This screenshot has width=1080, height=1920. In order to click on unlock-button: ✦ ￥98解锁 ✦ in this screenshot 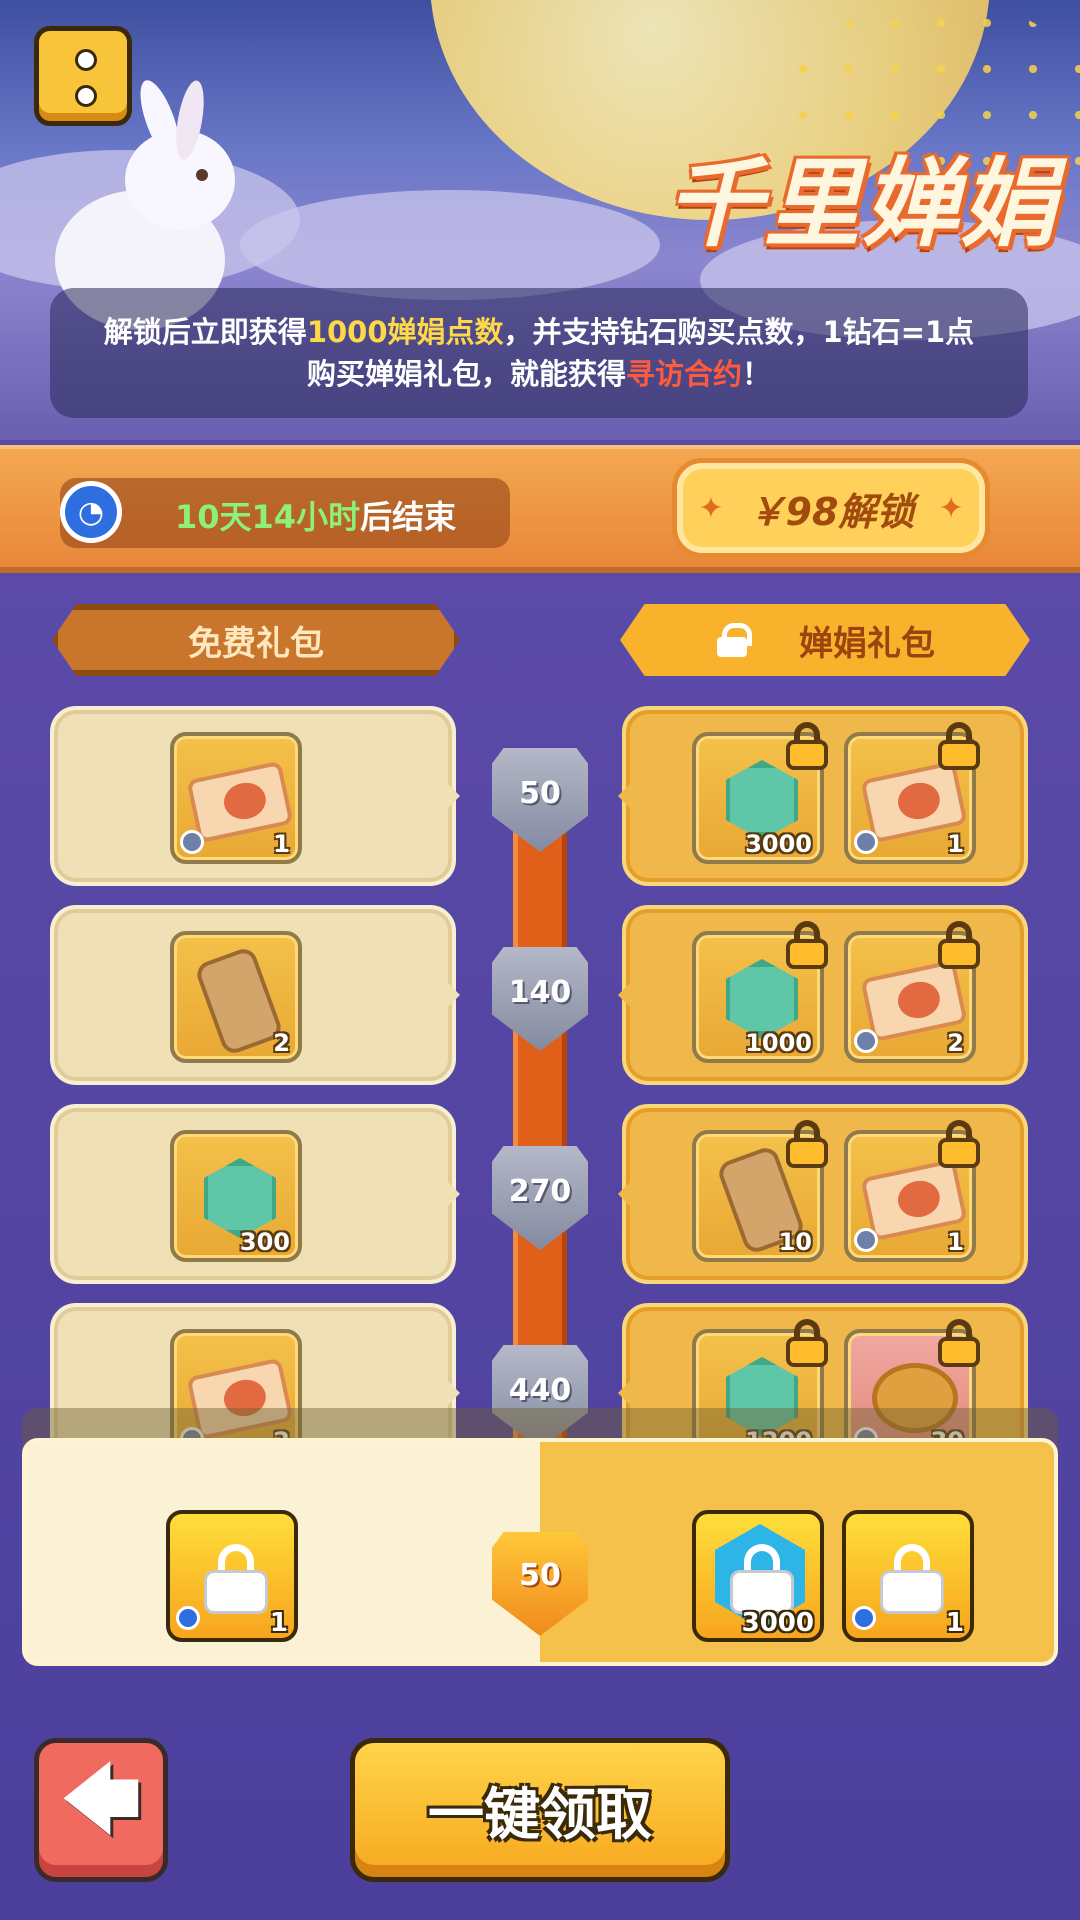, I will do `click(831, 508)`.